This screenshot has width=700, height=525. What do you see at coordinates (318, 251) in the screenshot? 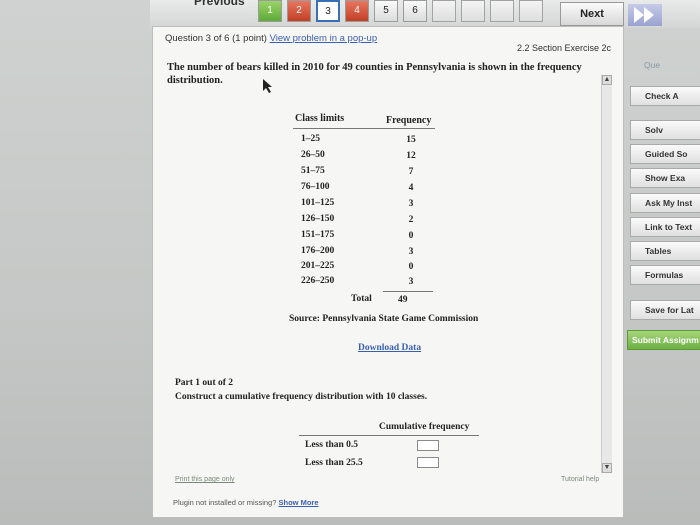
I see `class-cell: 176–200` at bounding box center [318, 251].